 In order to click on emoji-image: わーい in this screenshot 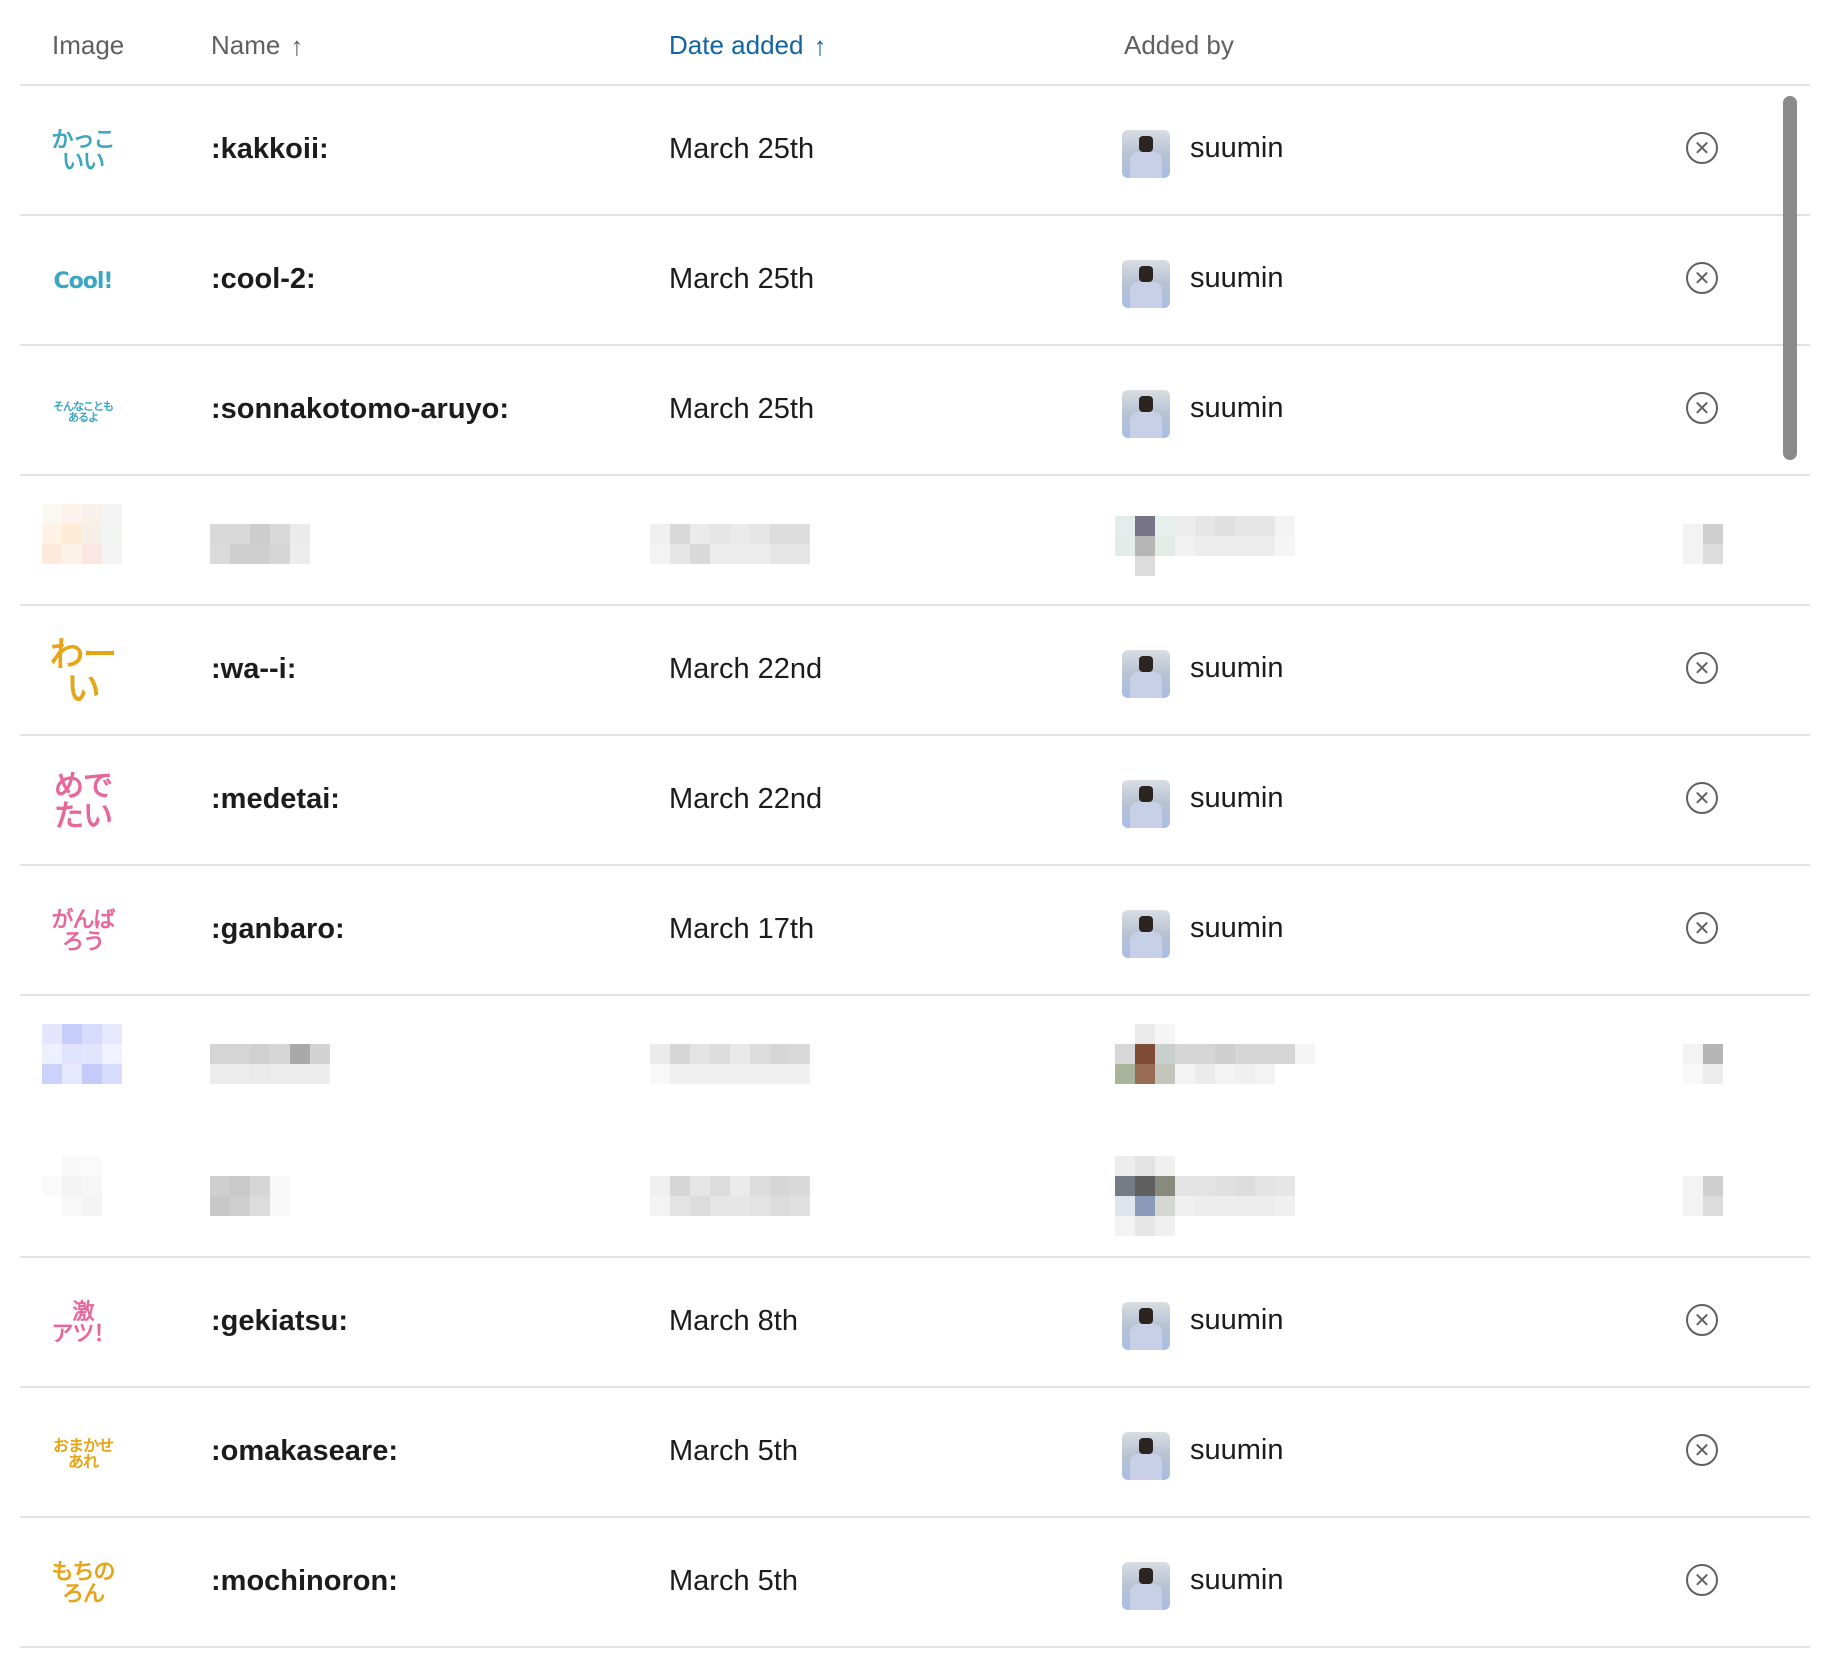, I will do `click(83, 672)`.